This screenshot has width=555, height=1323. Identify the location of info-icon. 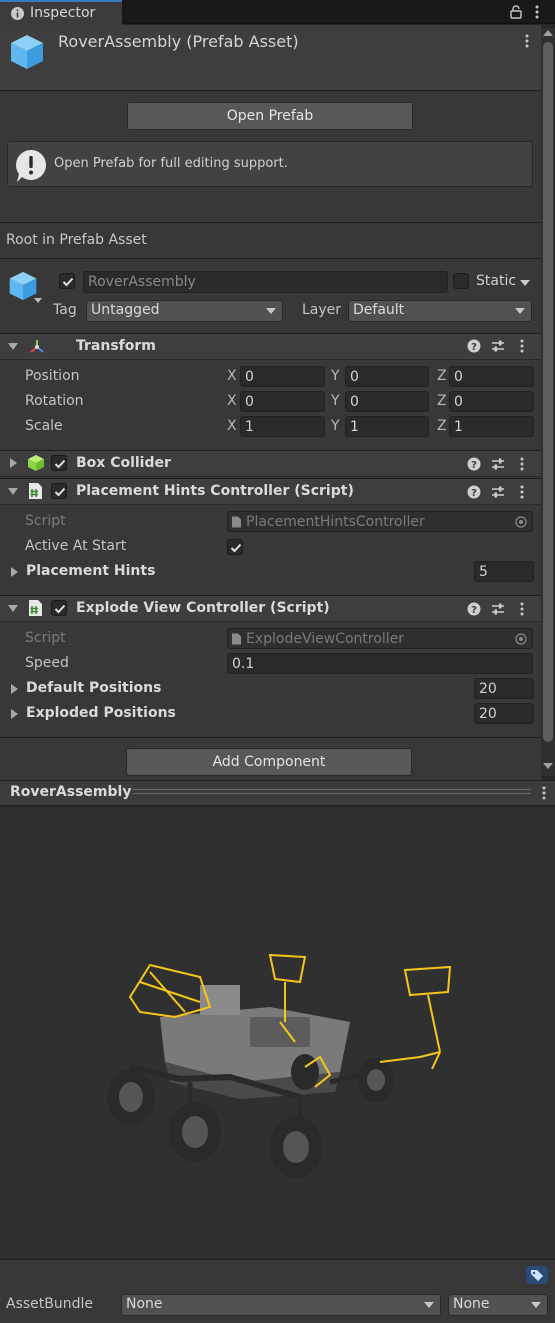
(17, 13).